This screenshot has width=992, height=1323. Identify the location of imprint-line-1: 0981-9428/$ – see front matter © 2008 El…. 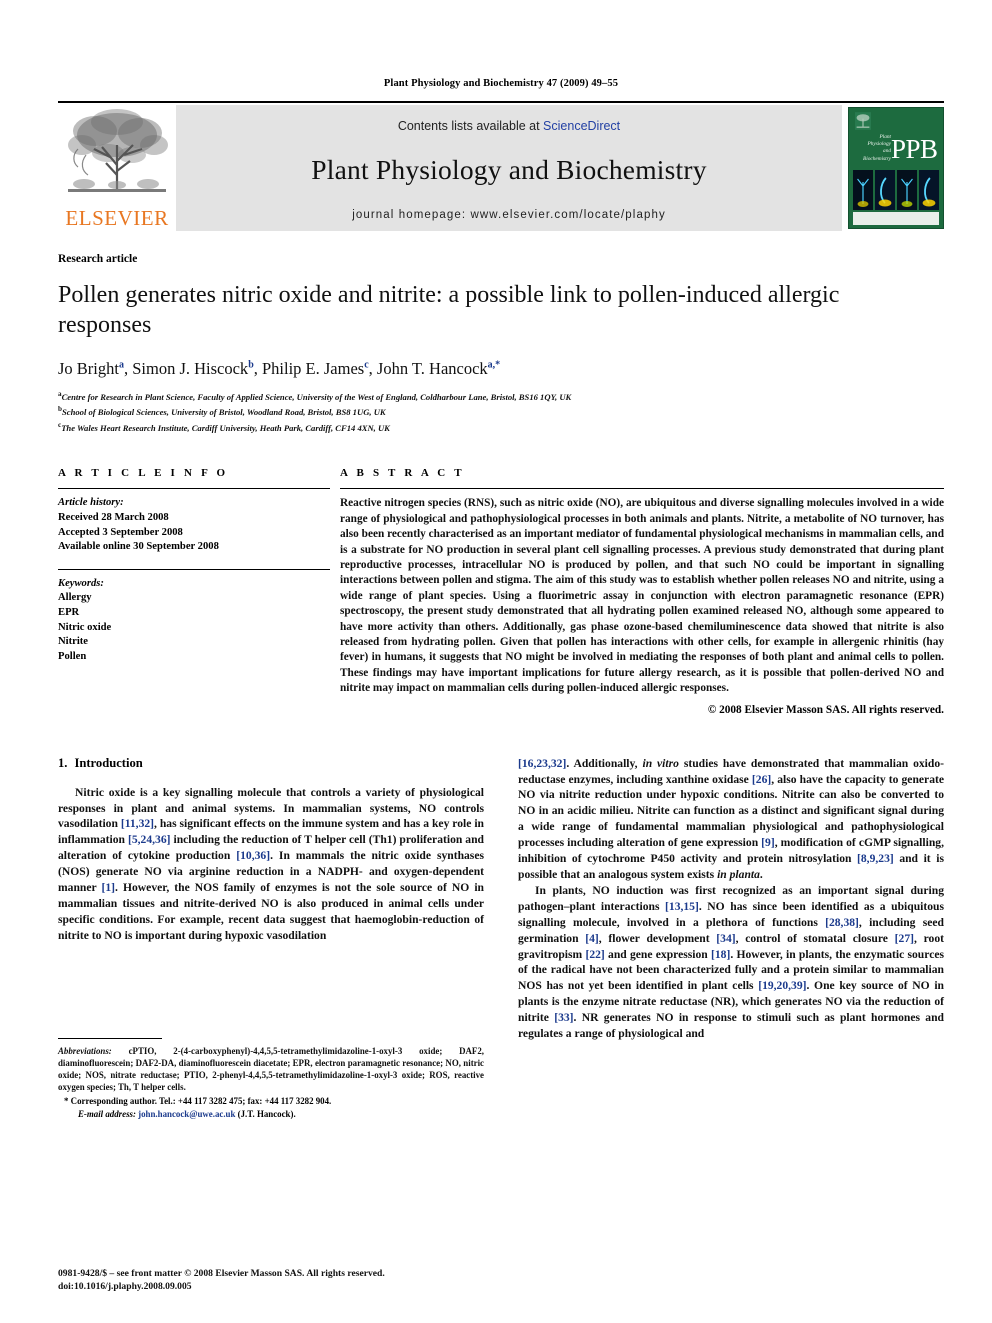
(221, 1273).